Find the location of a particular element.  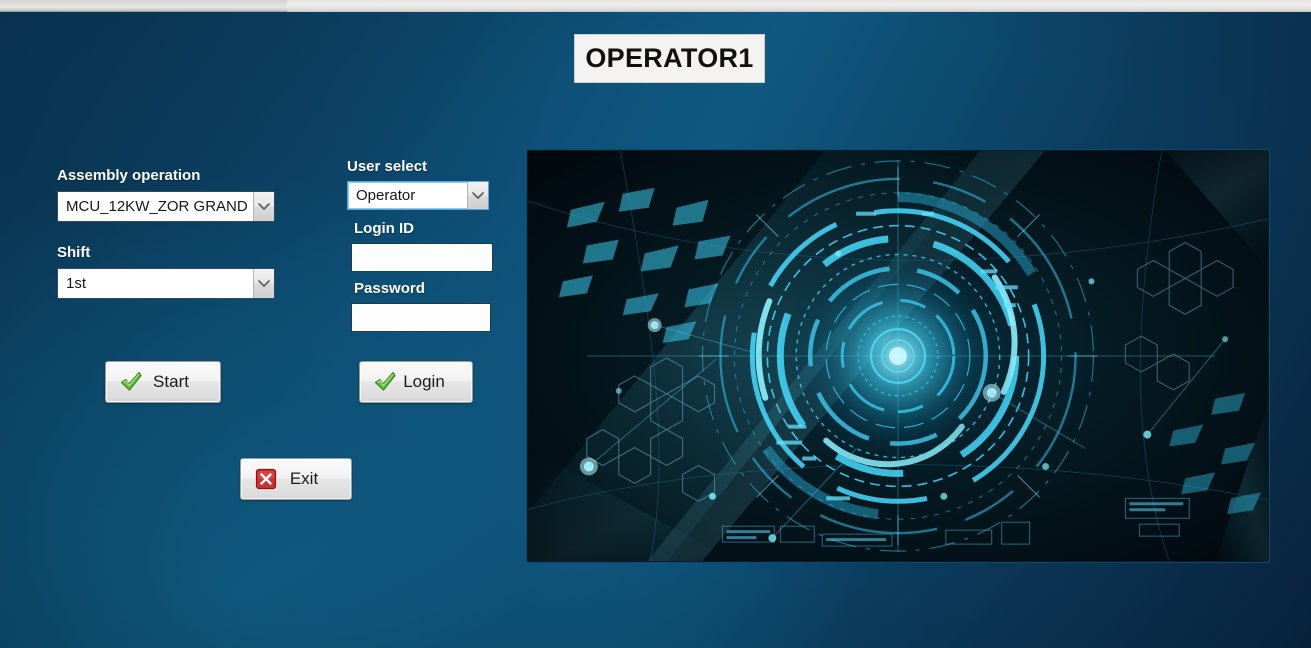

shift-label: Shift is located at coordinates (74, 252).